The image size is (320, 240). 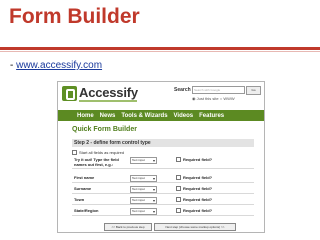 What do you see at coordinates (160, 51) in the screenshot?
I see `title-rule-light` at bounding box center [160, 51].